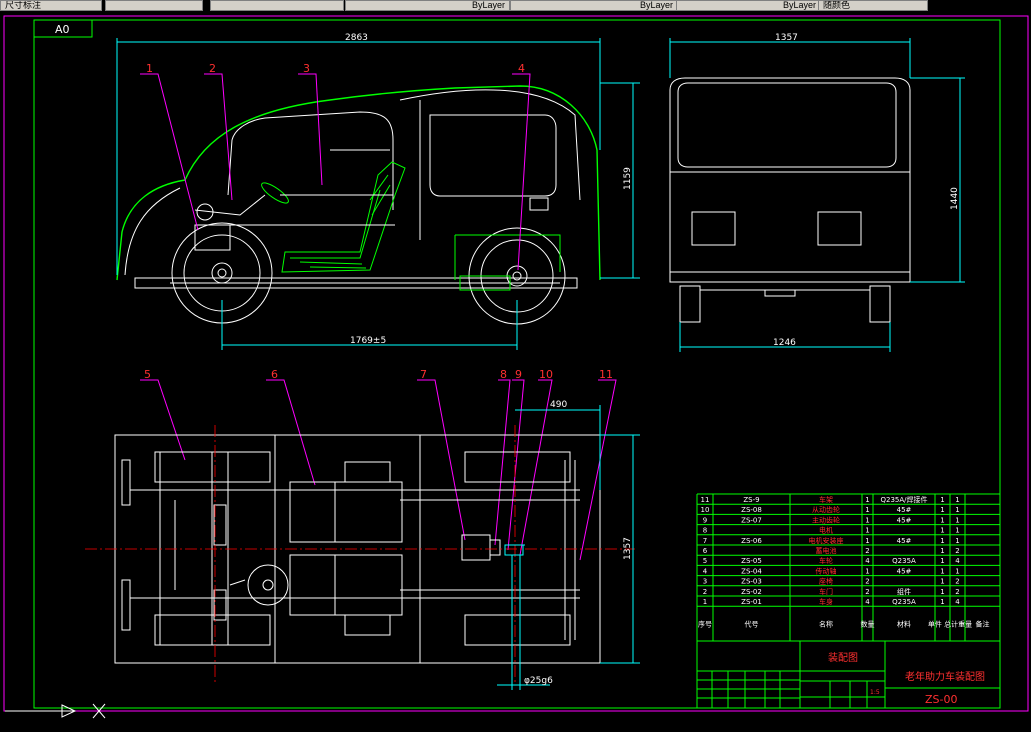 This screenshot has height=732, width=1031. I want to click on dim-front-width: 1357, so click(786, 38).